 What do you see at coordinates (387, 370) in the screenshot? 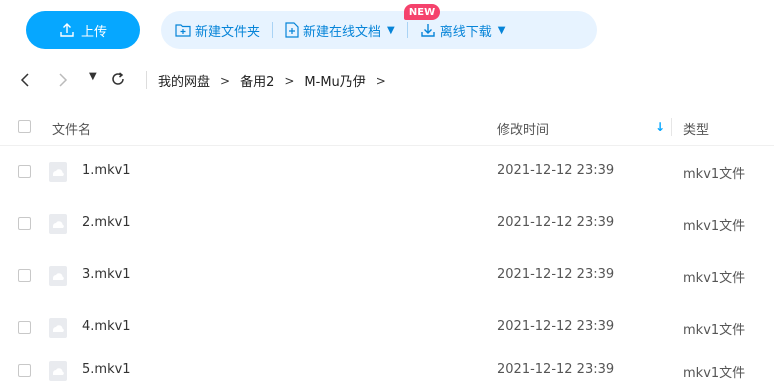
I see `table-row: 5.mkv1 2021-12-12 23:39 mkv1文件` at bounding box center [387, 370].